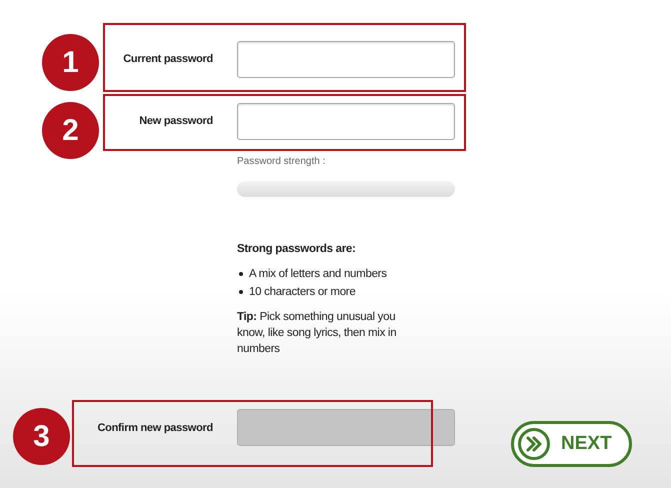 Image resolution: width=671 pixels, height=488 pixels. Describe the element at coordinates (318, 274) in the screenshot. I see `bullet-text: A mix of letters and numbers` at that location.